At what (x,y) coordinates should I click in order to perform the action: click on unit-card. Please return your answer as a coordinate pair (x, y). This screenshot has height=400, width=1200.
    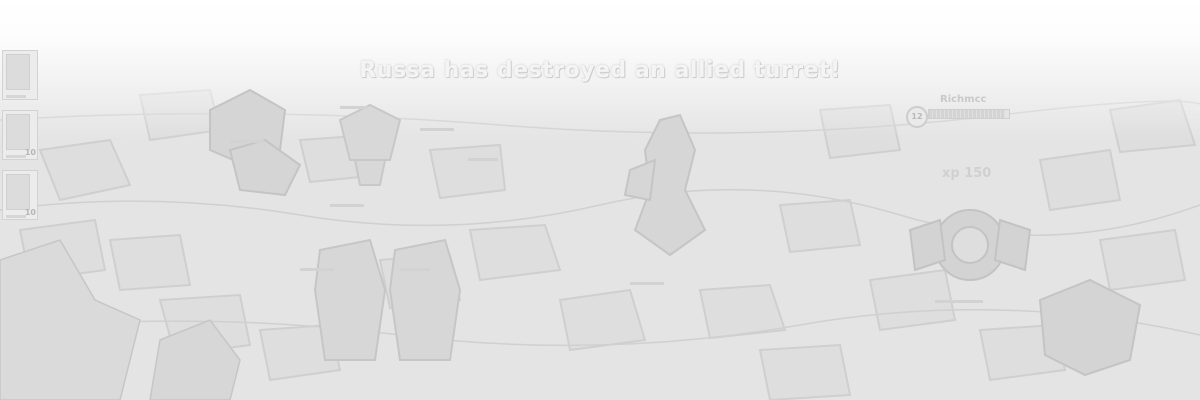
    Looking at the image, I should click on (20, 75).